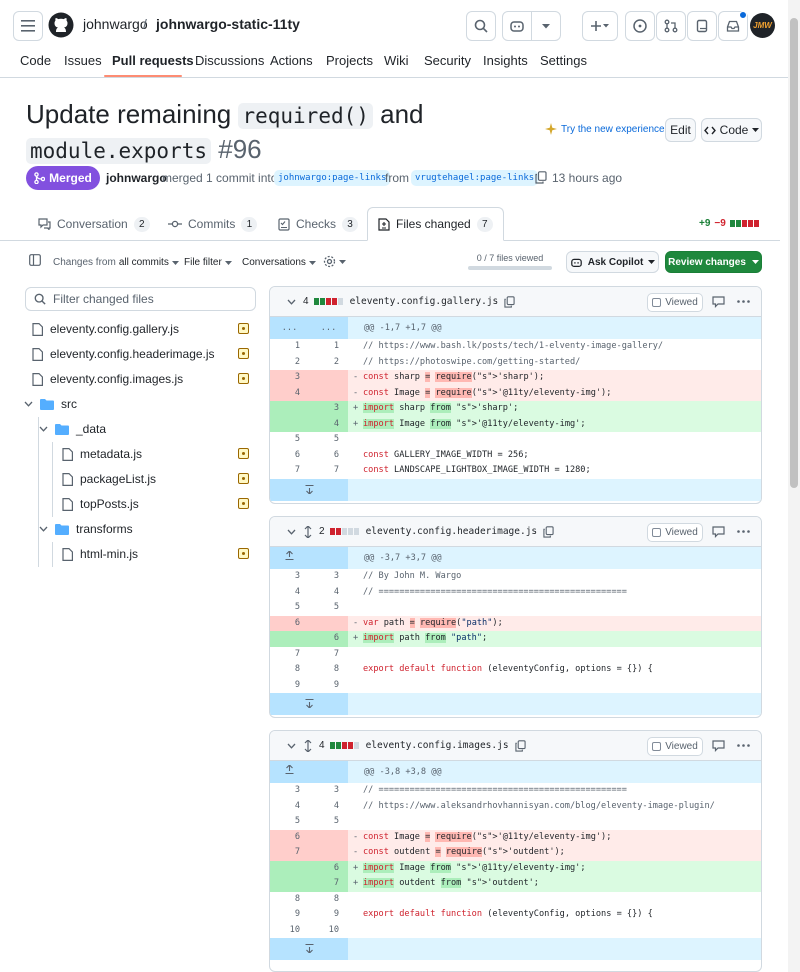 This screenshot has height=972, width=800. What do you see at coordinates (208, 262) in the screenshot?
I see `file-filter-dropdown: File filter` at bounding box center [208, 262].